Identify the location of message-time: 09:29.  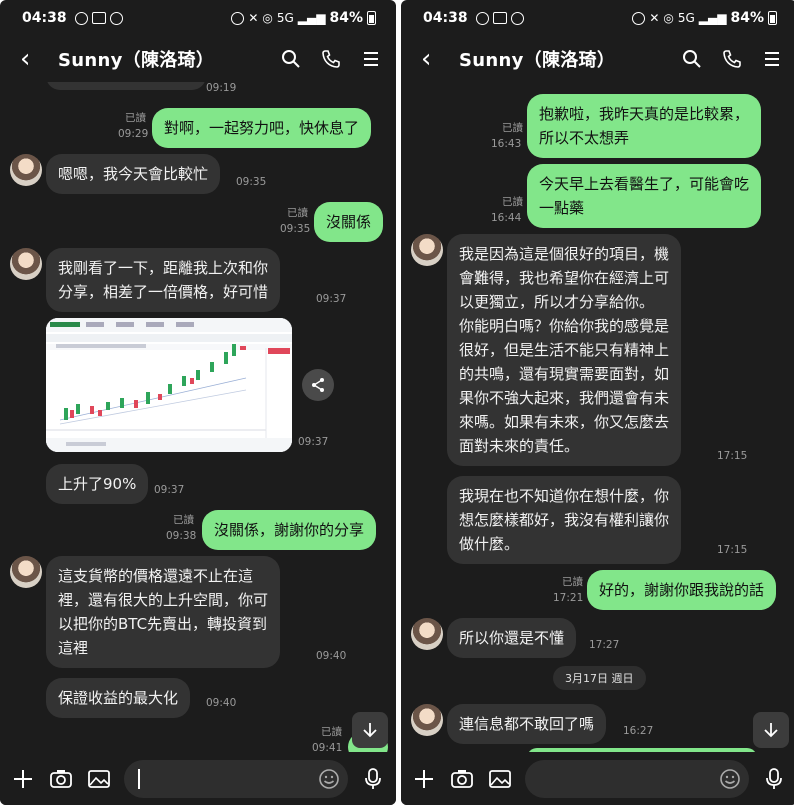
(133, 134).